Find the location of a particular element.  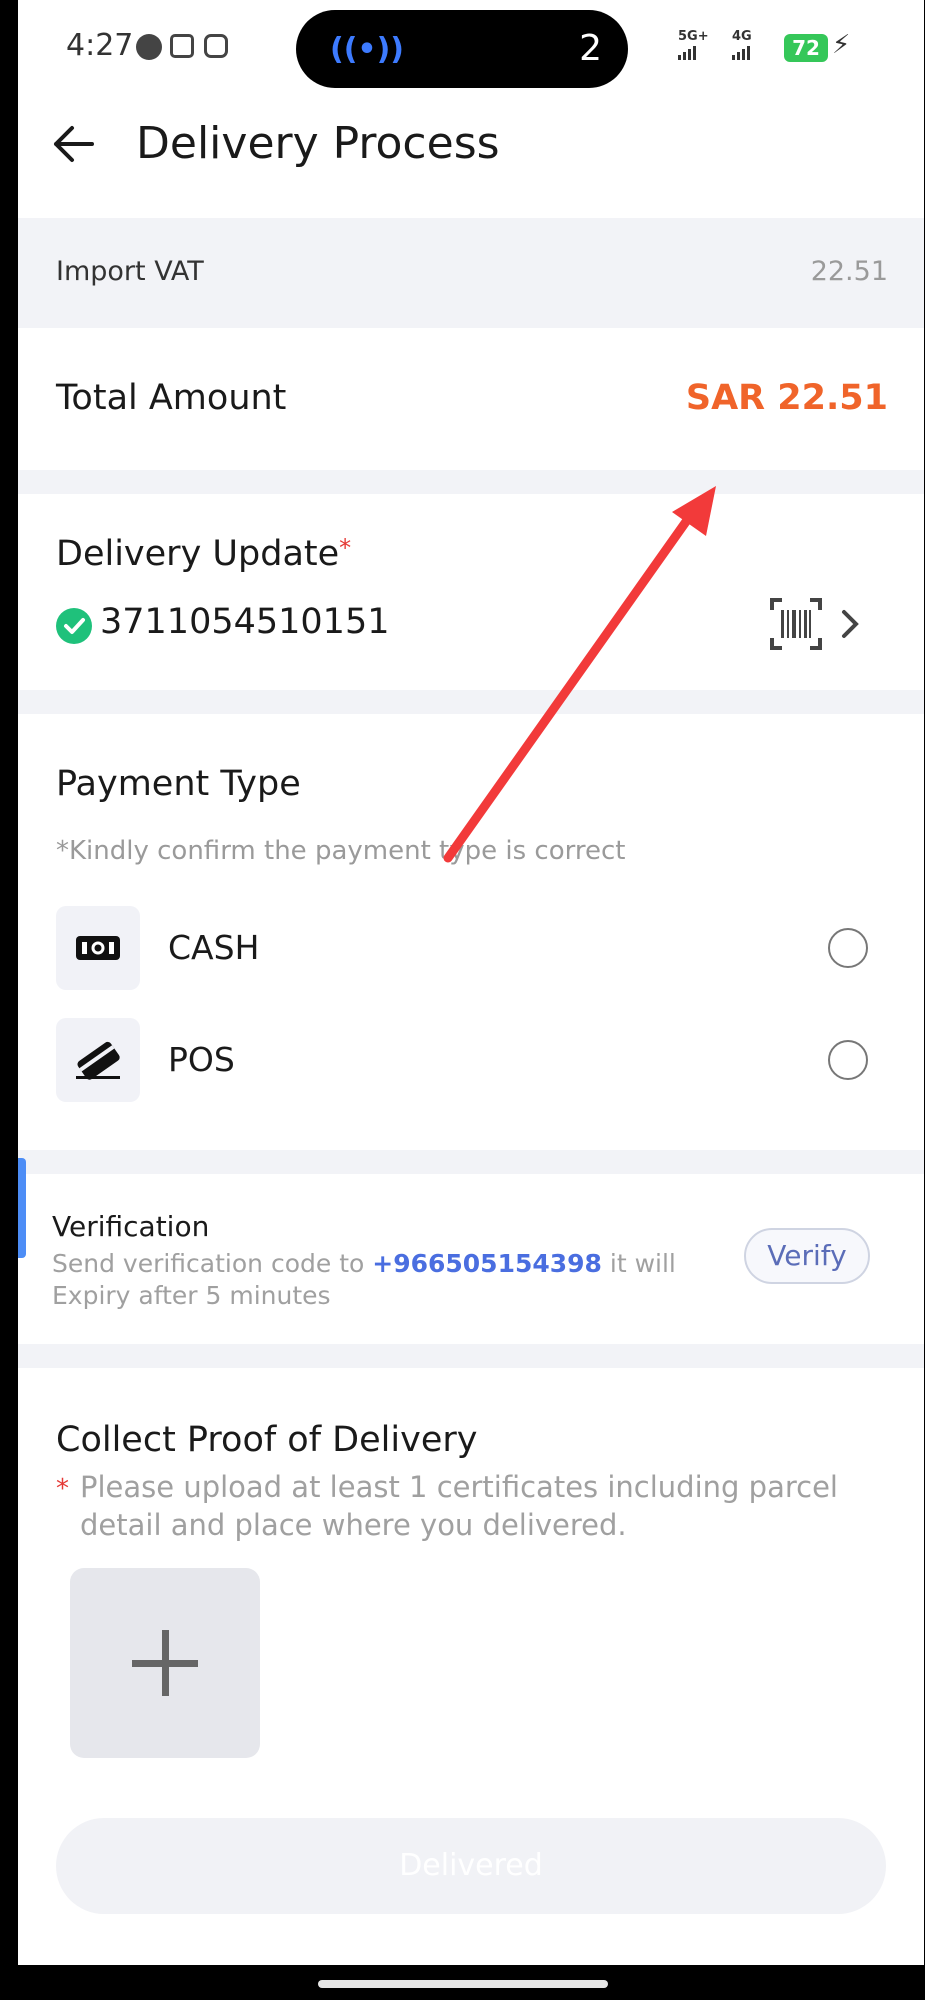

verification-label: Verification is located at coordinates (131, 1226).